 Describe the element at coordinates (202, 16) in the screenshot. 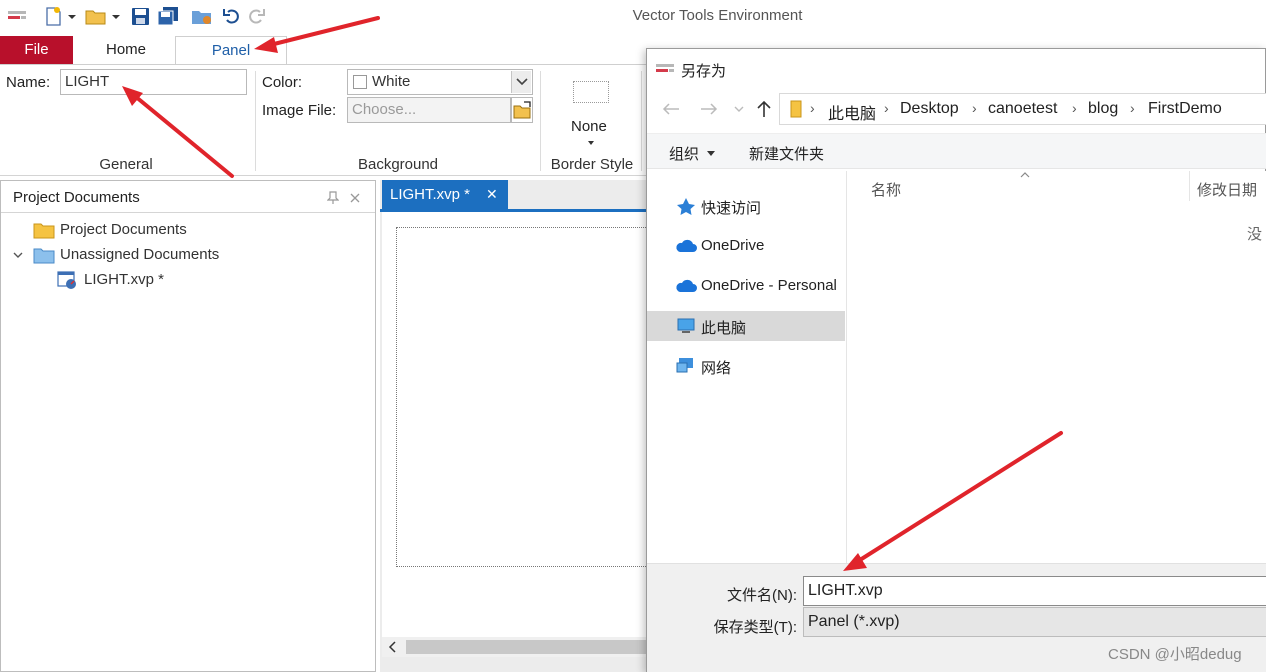

I see `configuration-icon` at that location.